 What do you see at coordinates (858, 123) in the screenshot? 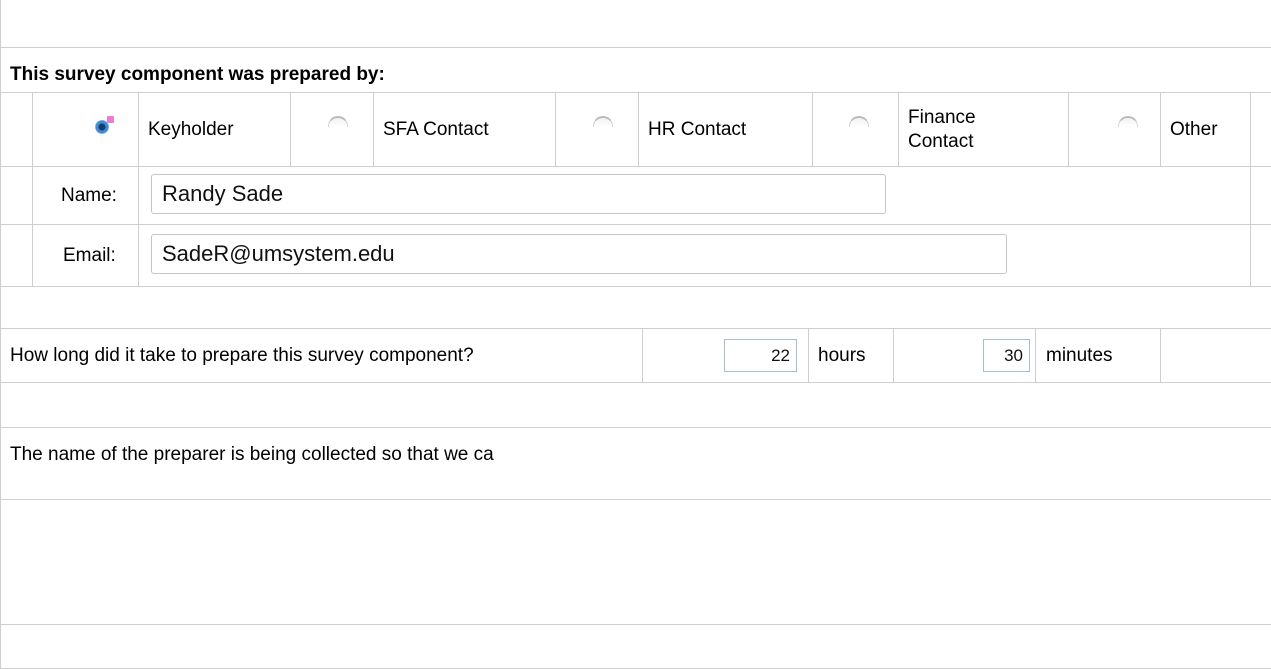
I see `radio-finance-contact` at bounding box center [858, 123].